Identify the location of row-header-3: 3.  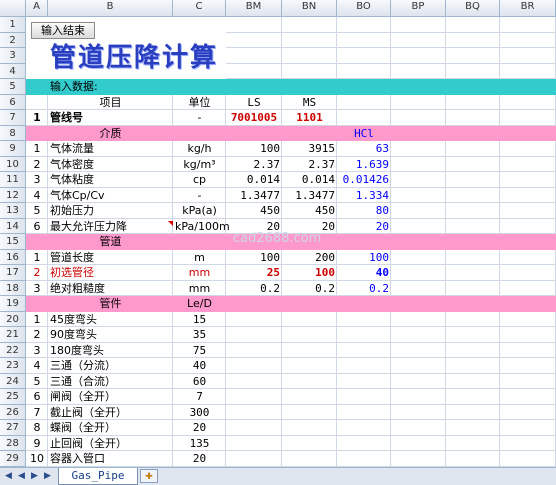
(13, 56).